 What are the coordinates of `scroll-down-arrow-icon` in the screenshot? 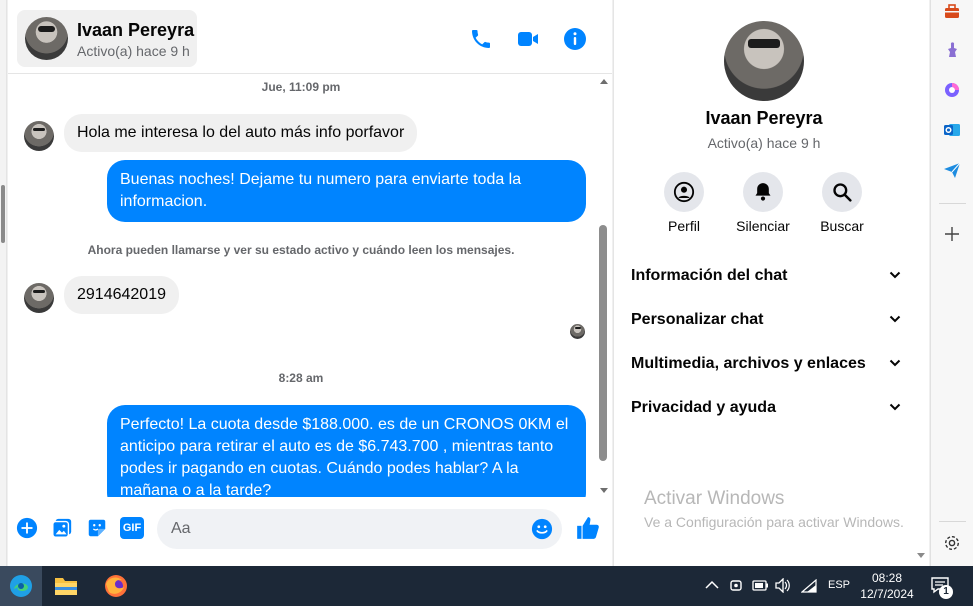 It's located at (604, 490).